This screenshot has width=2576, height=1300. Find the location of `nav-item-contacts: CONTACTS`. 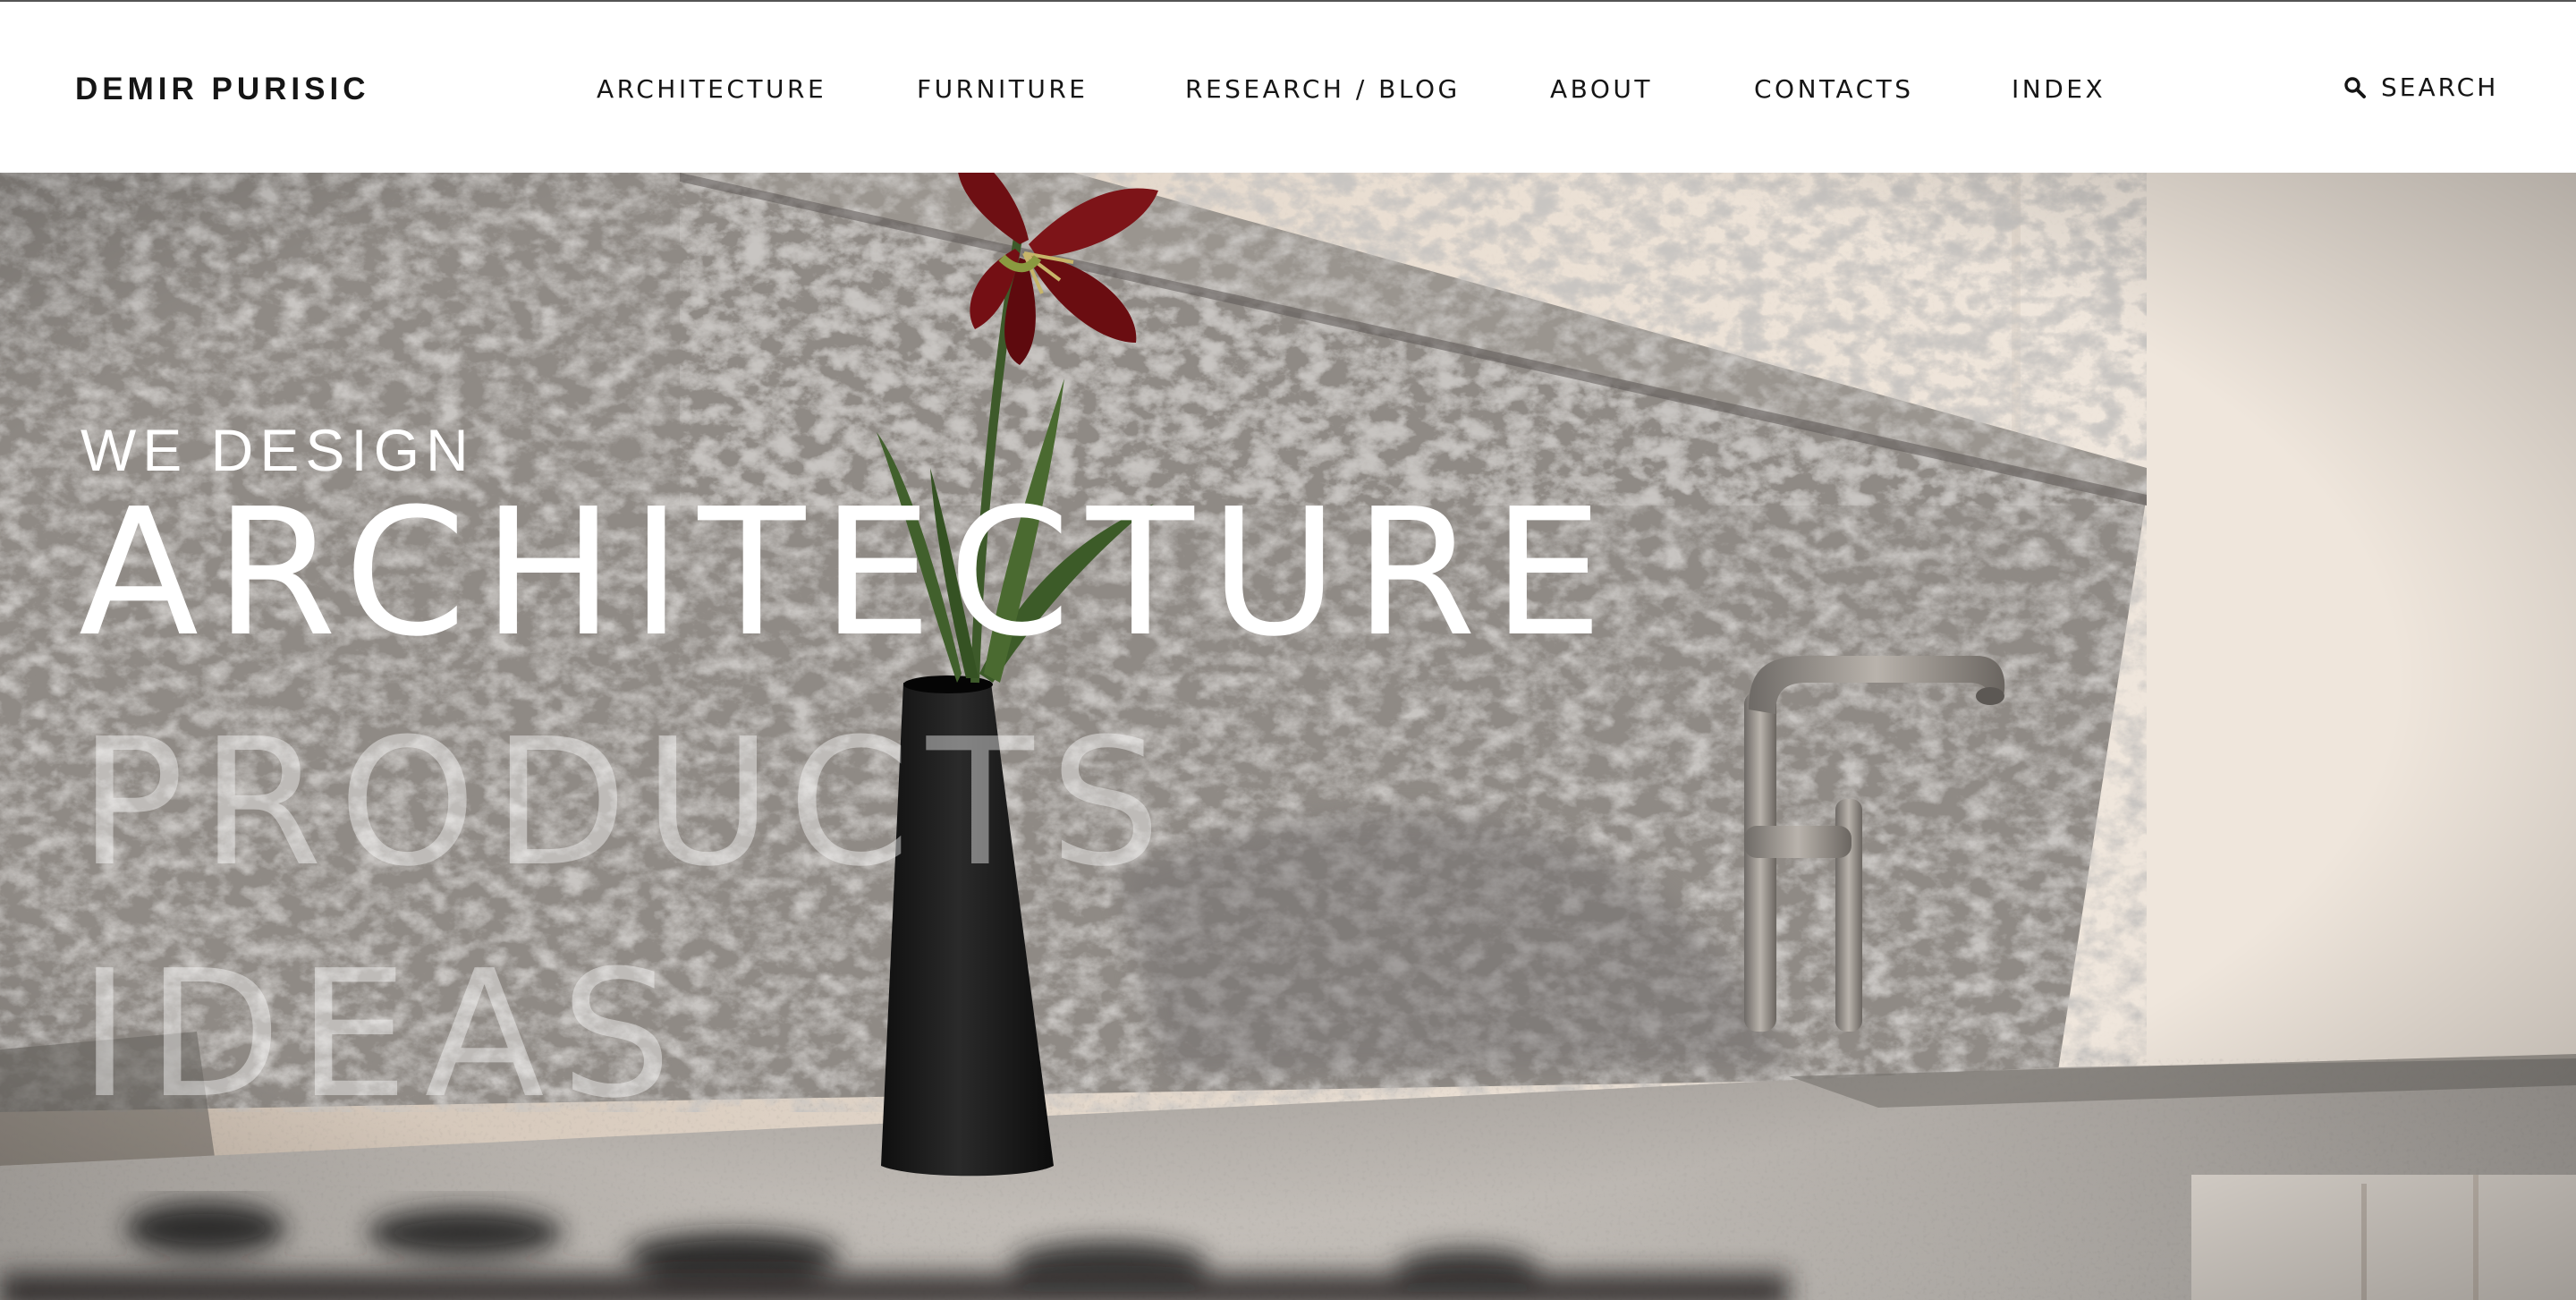

nav-item-contacts: CONTACTS is located at coordinates (1834, 90).